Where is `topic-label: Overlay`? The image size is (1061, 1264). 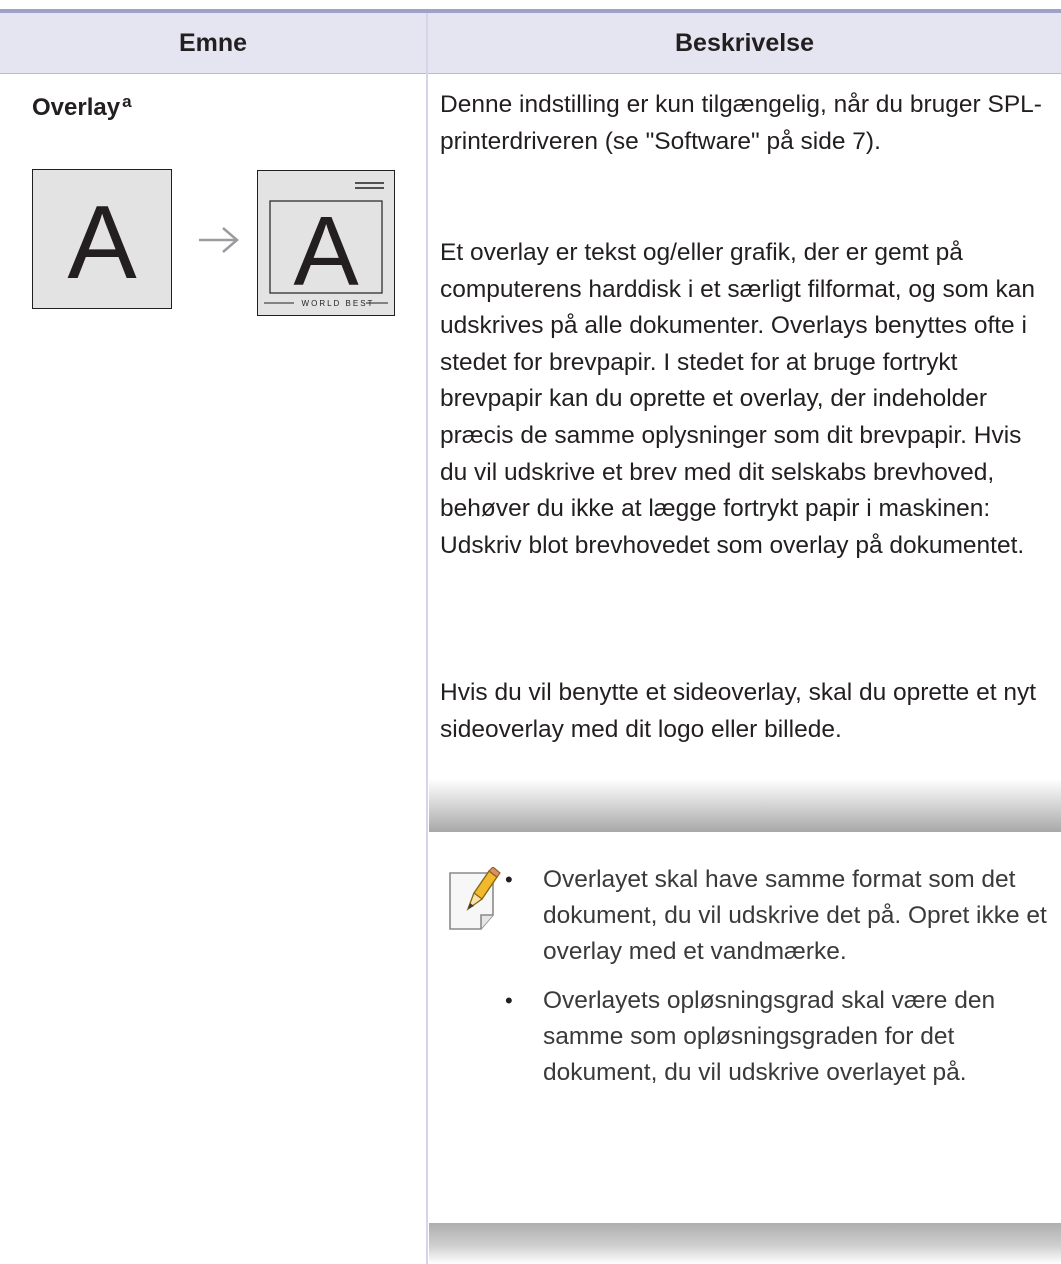 topic-label: Overlay is located at coordinates (76, 107).